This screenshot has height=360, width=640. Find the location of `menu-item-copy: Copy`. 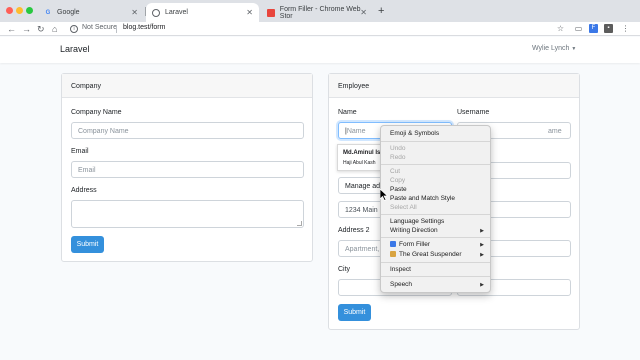

menu-item-copy: Copy is located at coordinates (398, 180).